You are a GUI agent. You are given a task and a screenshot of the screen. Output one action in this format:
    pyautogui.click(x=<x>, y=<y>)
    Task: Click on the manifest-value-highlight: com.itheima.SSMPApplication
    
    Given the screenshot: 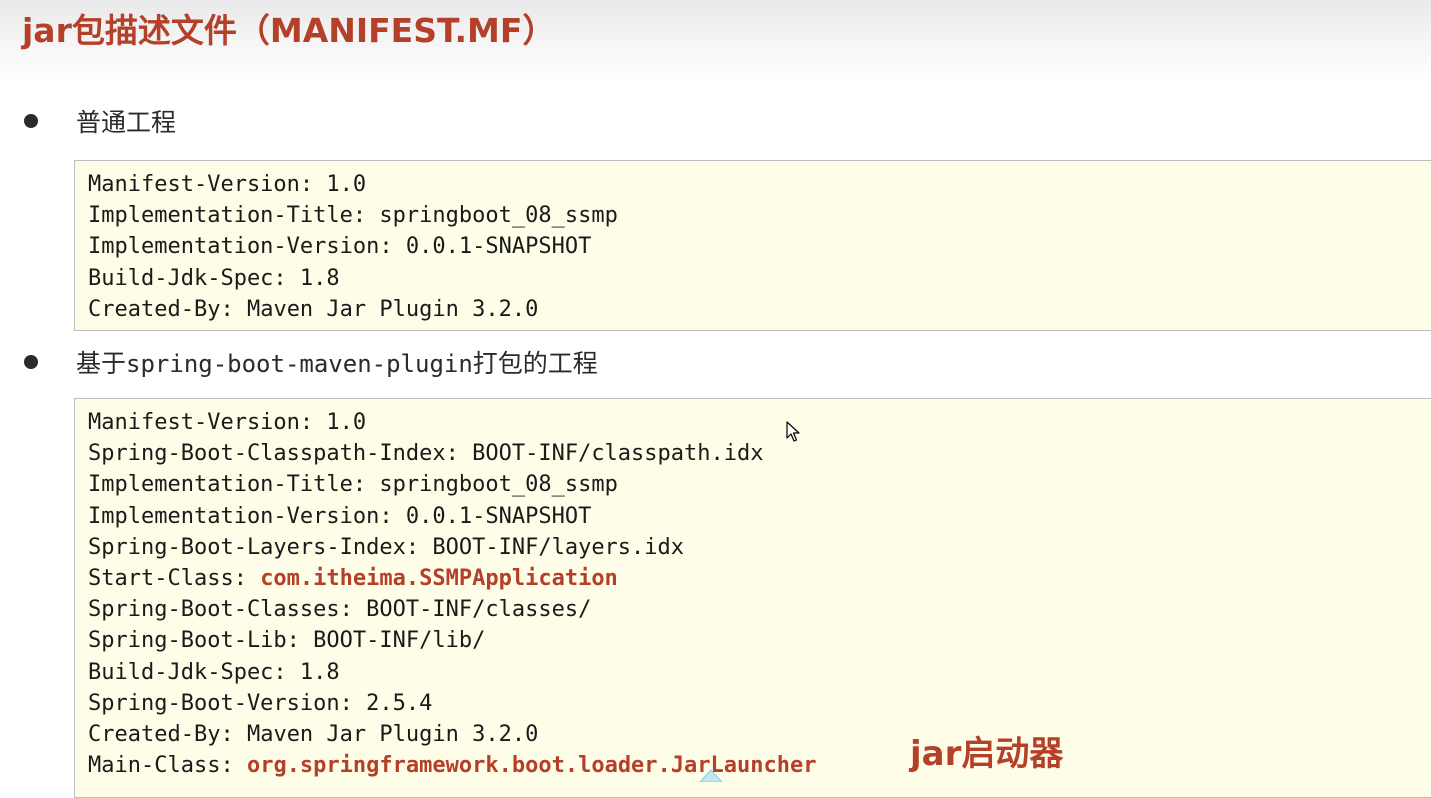 What is the action you would take?
    pyautogui.click(x=439, y=578)
    